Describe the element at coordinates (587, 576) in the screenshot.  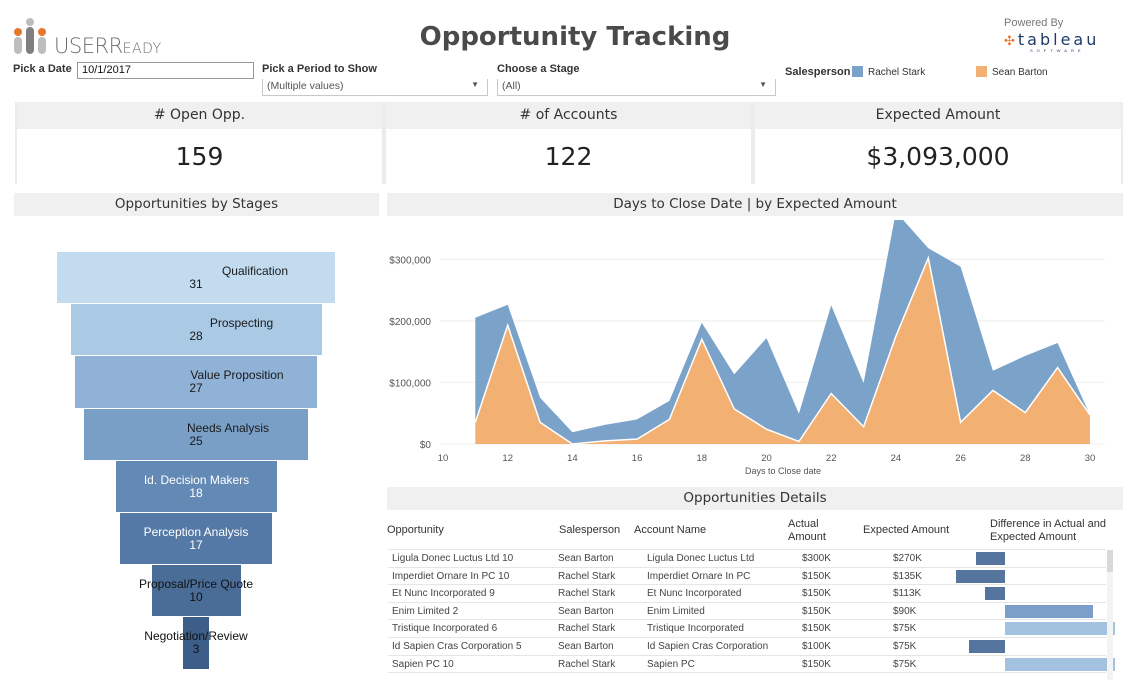
I see `cell-salesperson: Rachel Stark` at that location.